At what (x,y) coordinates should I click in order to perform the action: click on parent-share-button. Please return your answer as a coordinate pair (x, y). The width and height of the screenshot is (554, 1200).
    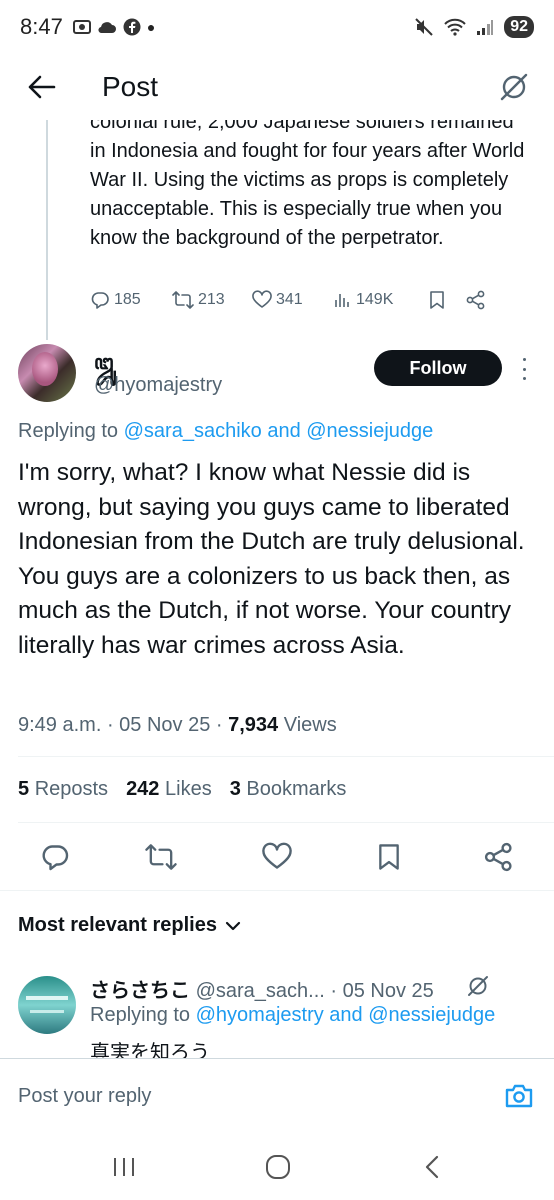
    Looking at the image, I should click on (476, 300).